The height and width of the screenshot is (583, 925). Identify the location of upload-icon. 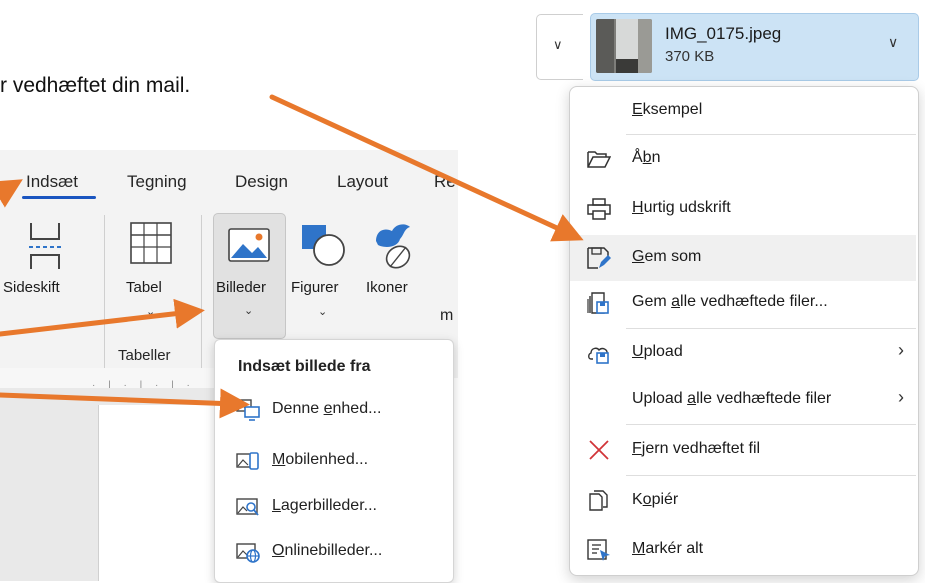
(598, 355).